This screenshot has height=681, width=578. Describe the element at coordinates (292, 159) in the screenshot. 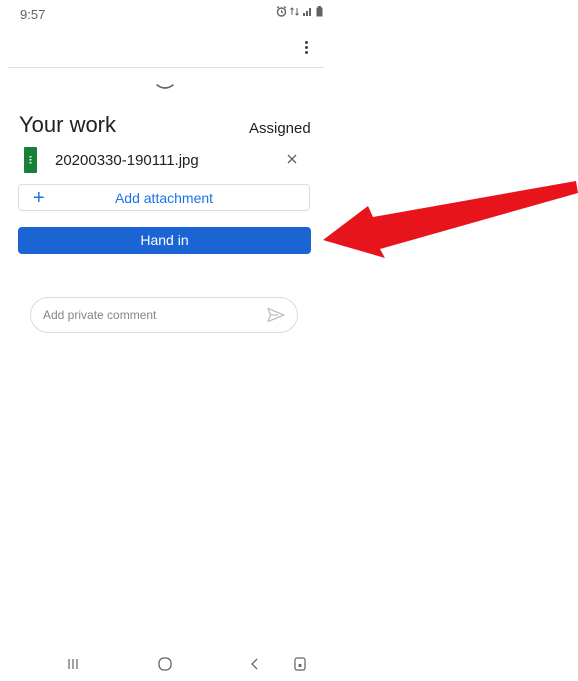

I see `close-icon` at that location.